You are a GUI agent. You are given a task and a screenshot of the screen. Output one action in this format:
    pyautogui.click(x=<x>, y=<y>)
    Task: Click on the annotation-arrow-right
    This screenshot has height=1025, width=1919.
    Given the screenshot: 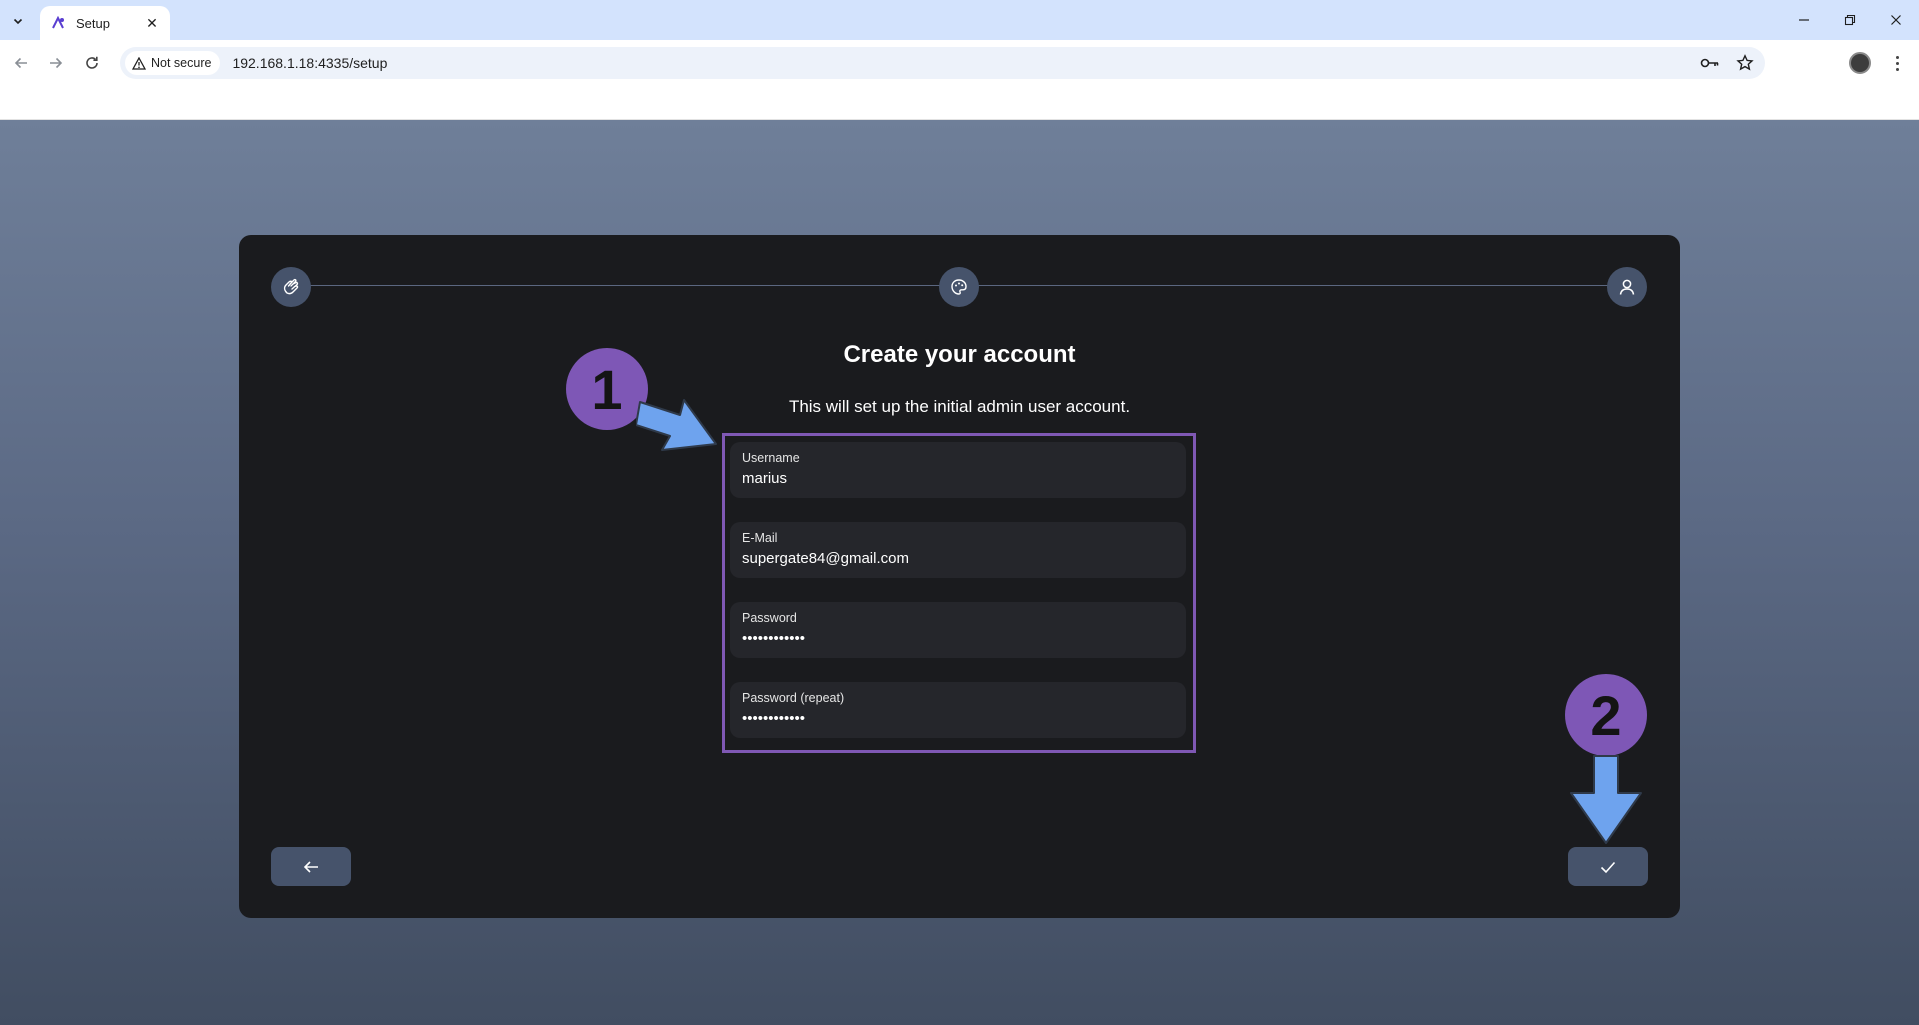 What is the action you would take?
    pyautogui.click(x=676, y=425)
    